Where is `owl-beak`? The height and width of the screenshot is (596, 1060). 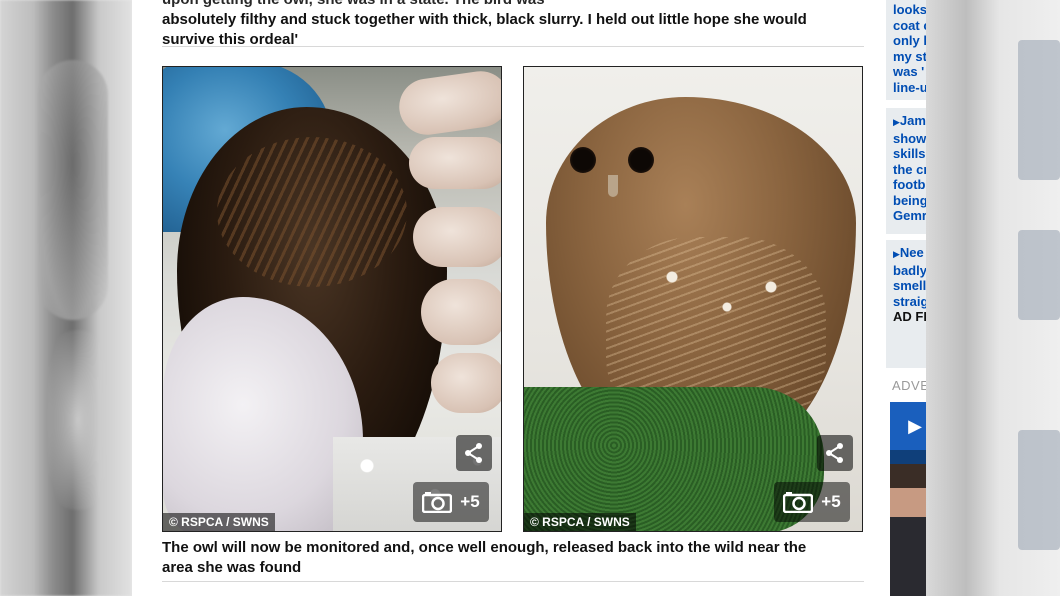
owl-beak is located at coordinates (613, 186).